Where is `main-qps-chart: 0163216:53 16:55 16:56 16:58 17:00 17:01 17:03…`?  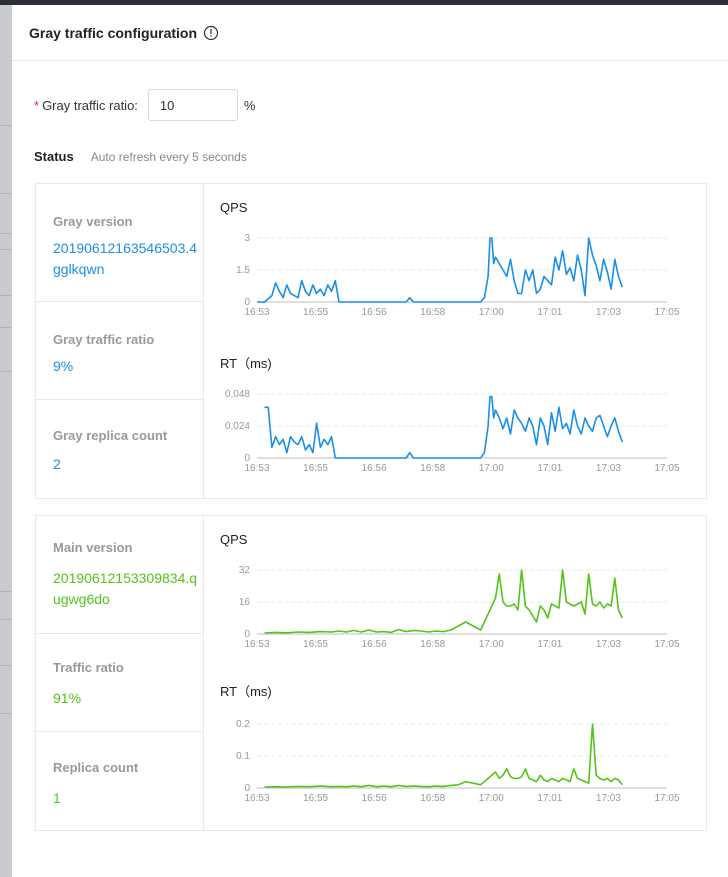 main-qps-chart: 0163216:53 16:55 16:56 16:58 17:00 17:01 17:03… is located at coordinates (459, 607).